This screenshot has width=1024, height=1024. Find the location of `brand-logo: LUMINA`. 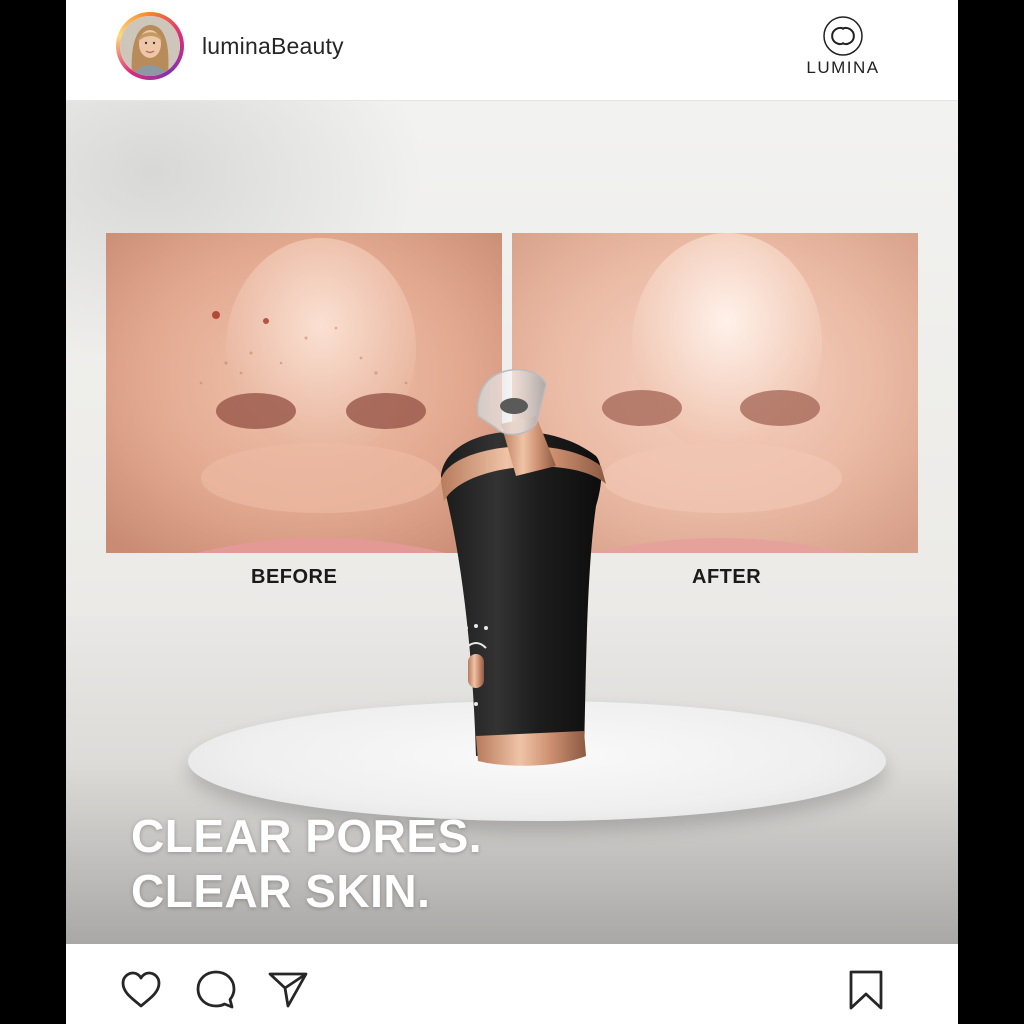

brand-logo: LUMINA is located at coordinates (843, 51).